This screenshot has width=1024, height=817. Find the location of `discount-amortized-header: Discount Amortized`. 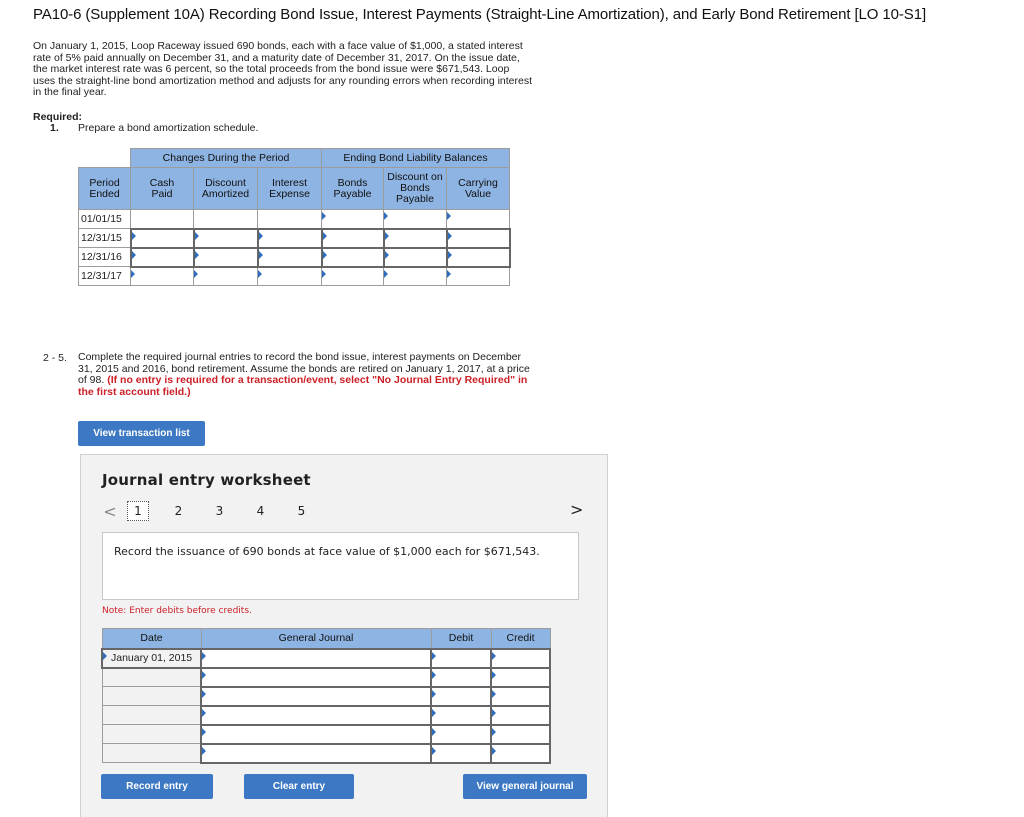

discount-amortized-header: Discount Amortized is located at coordinates (225, 188).